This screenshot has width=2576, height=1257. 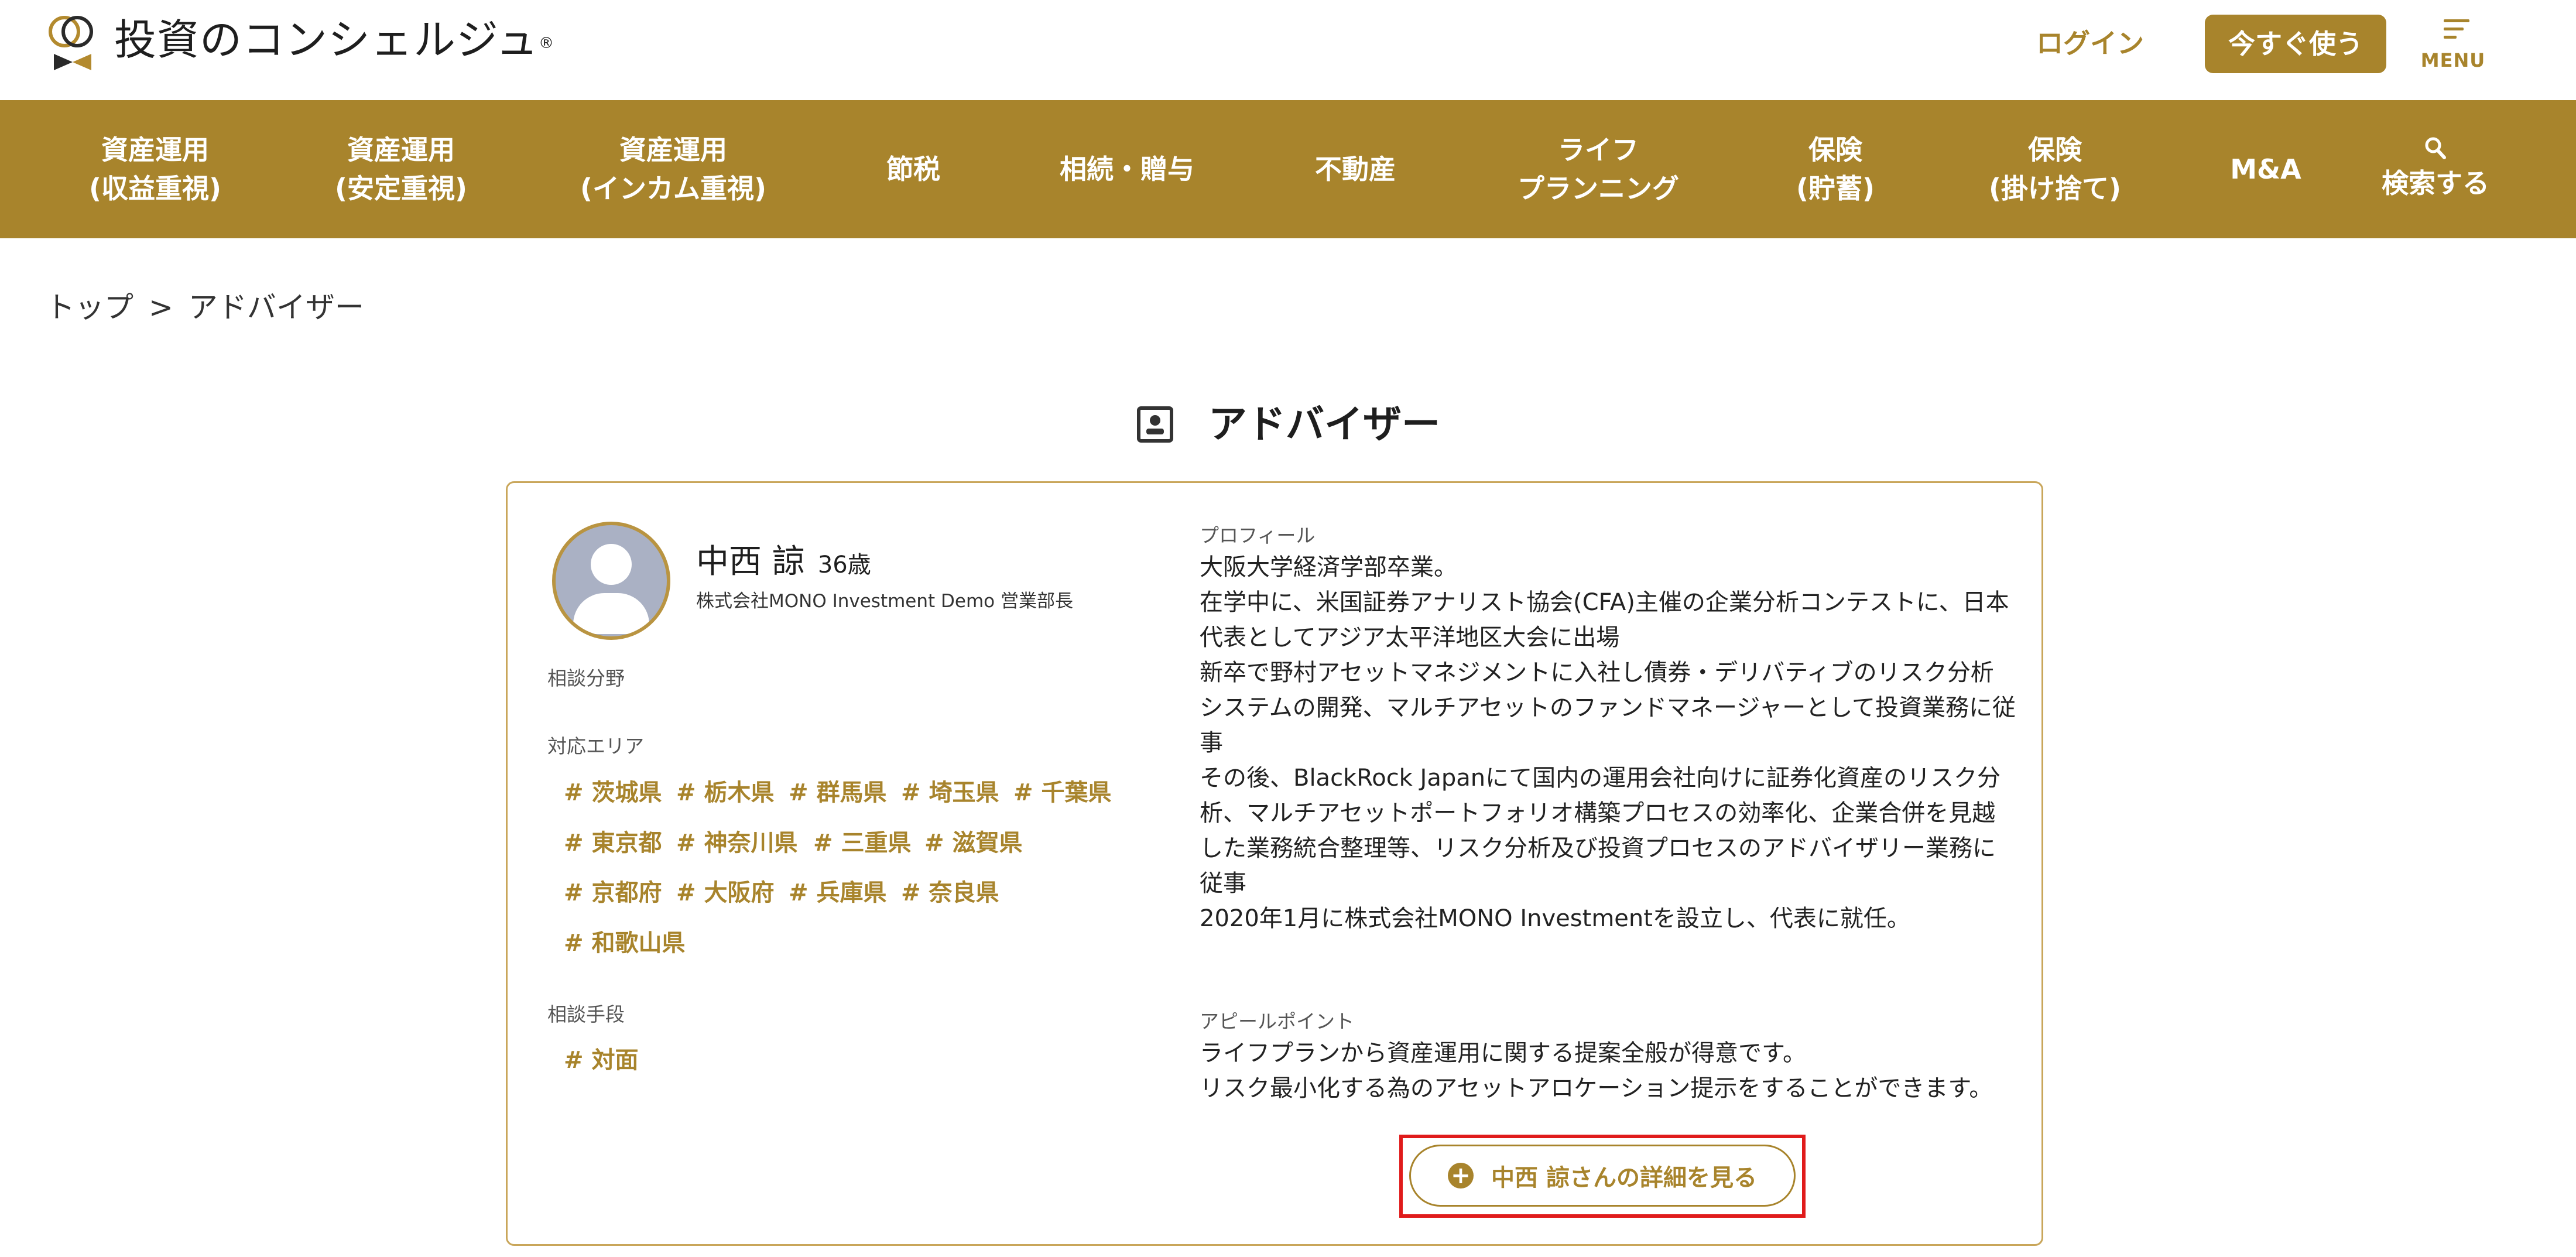 What do you see at coordinates (546, 44) in the screenshot?
I see `registered-mark: ®` at bounding box center [546, 44].